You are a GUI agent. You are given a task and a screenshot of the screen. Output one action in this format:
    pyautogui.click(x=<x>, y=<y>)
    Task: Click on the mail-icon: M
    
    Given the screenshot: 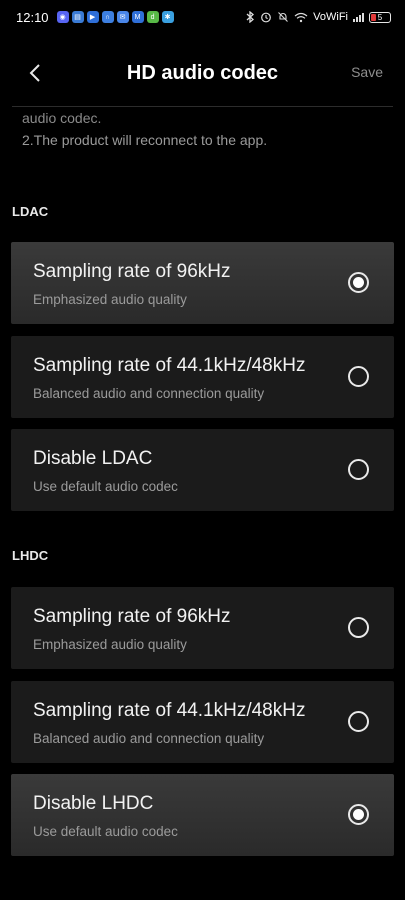 What is the action you would take?
    pyautogui.click(x=137, y=17)
    